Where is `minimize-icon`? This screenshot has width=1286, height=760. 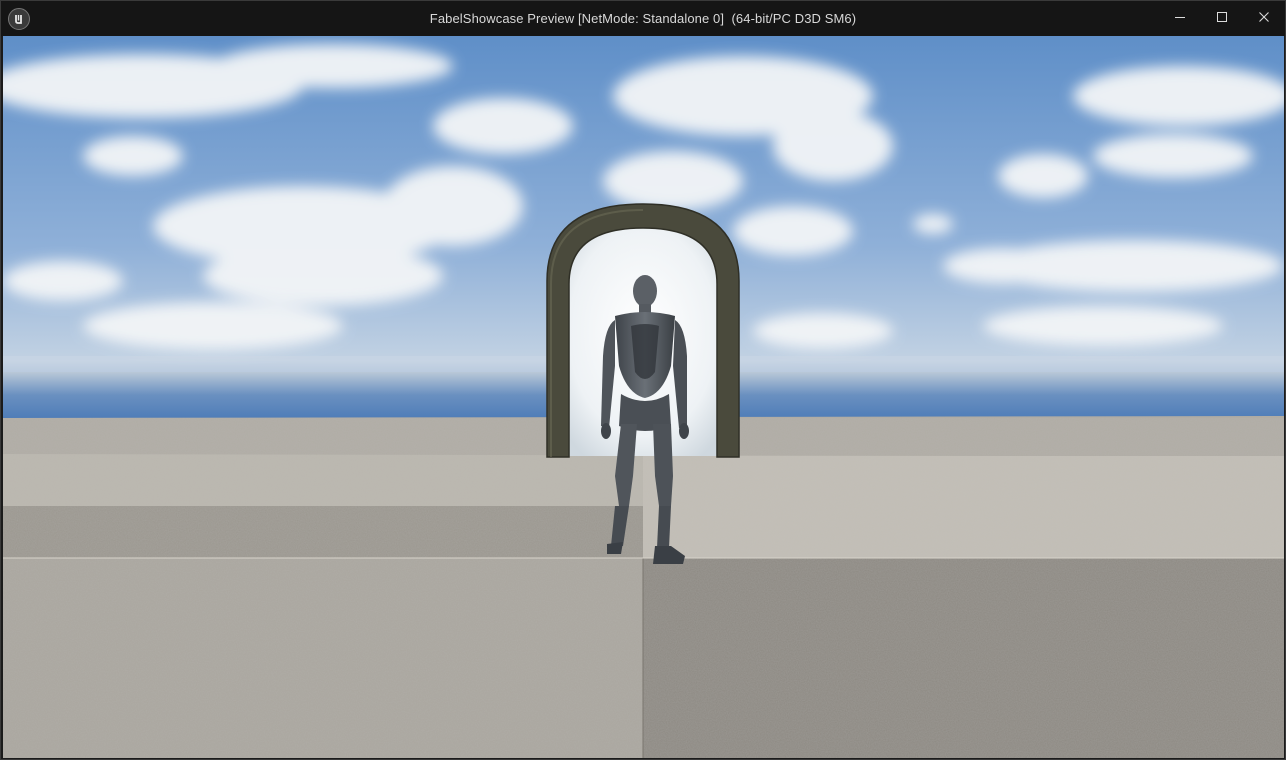 minimize-icon is located at coordinates (1180, 17).